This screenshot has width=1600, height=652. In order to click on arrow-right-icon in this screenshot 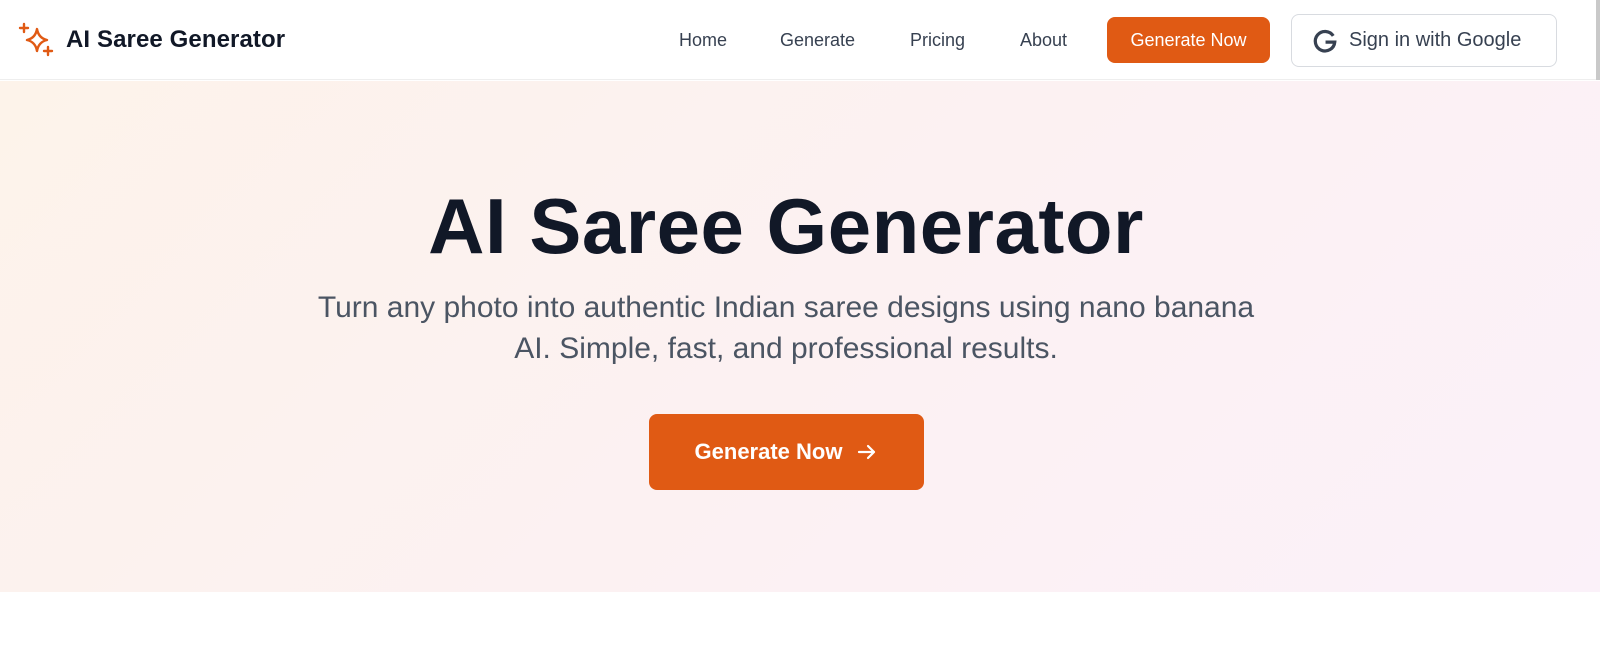, I will do `click(867, 452)`.